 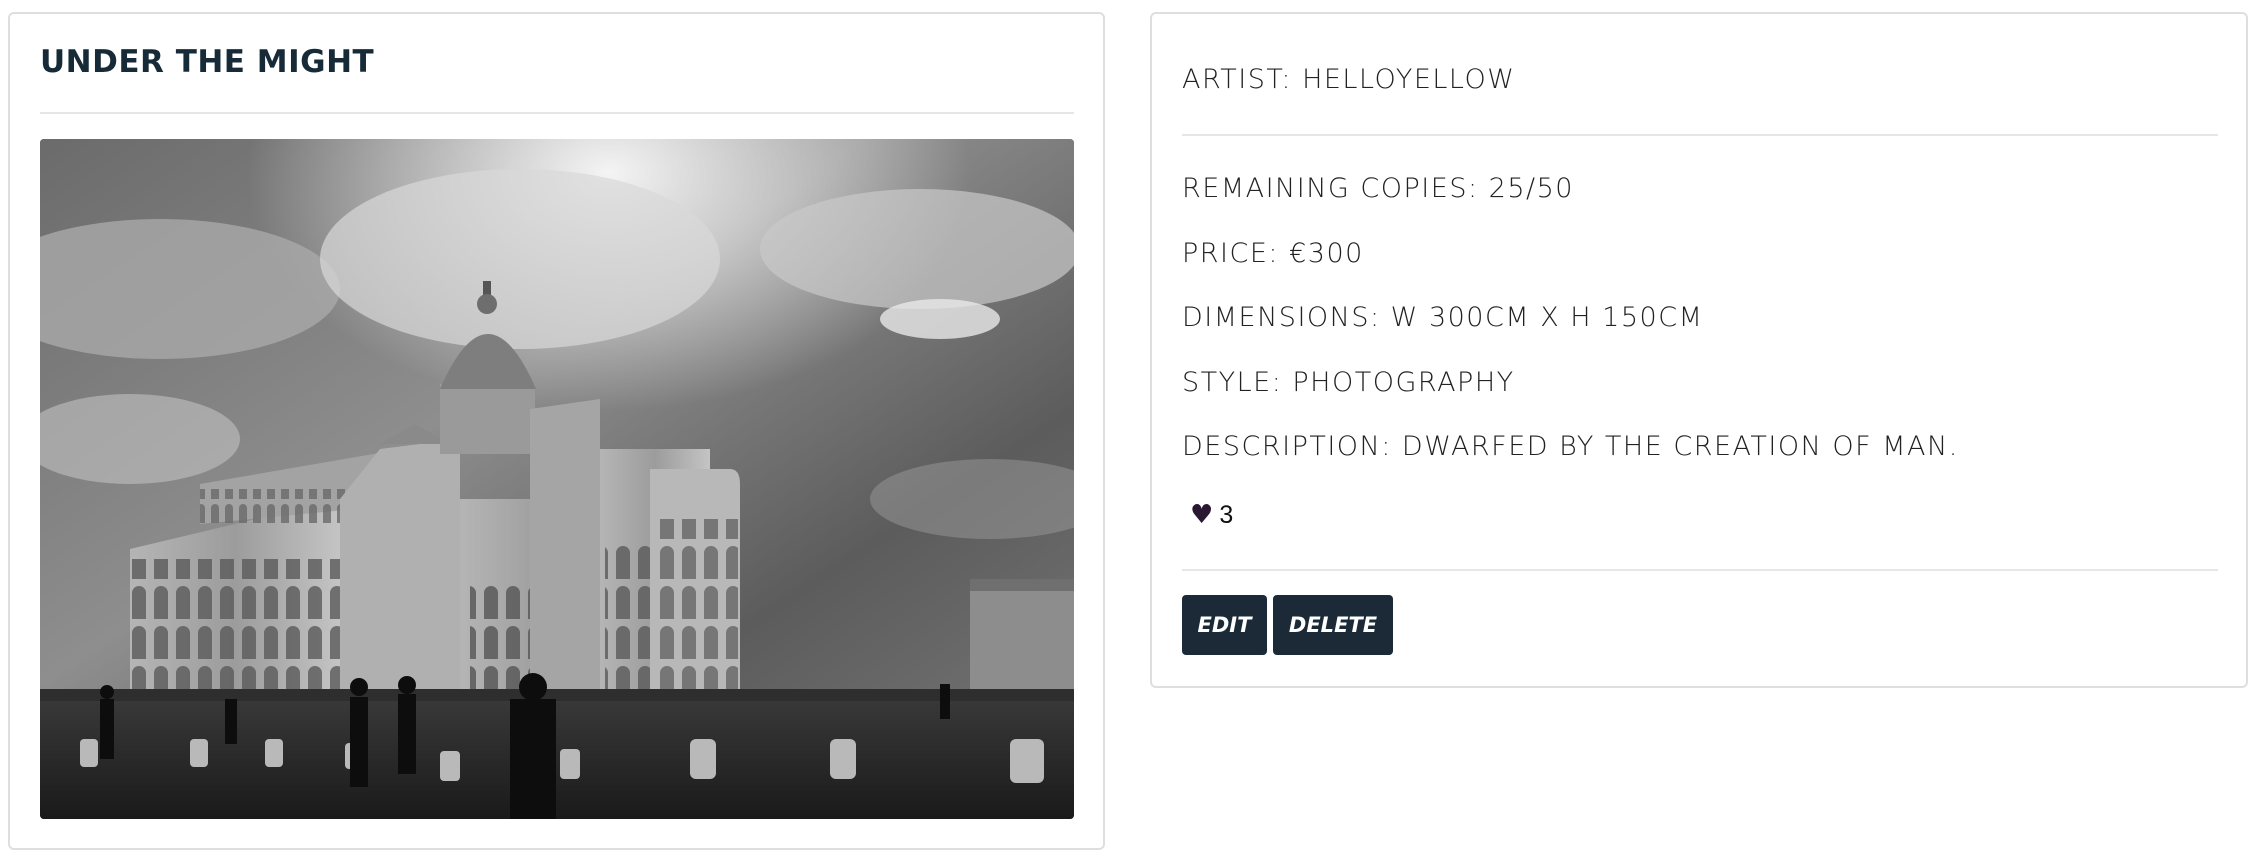 What do you see at coordinates (1700, 570) in the screenshot?
I see `actions-divider` at bounding box center [1700, 570].